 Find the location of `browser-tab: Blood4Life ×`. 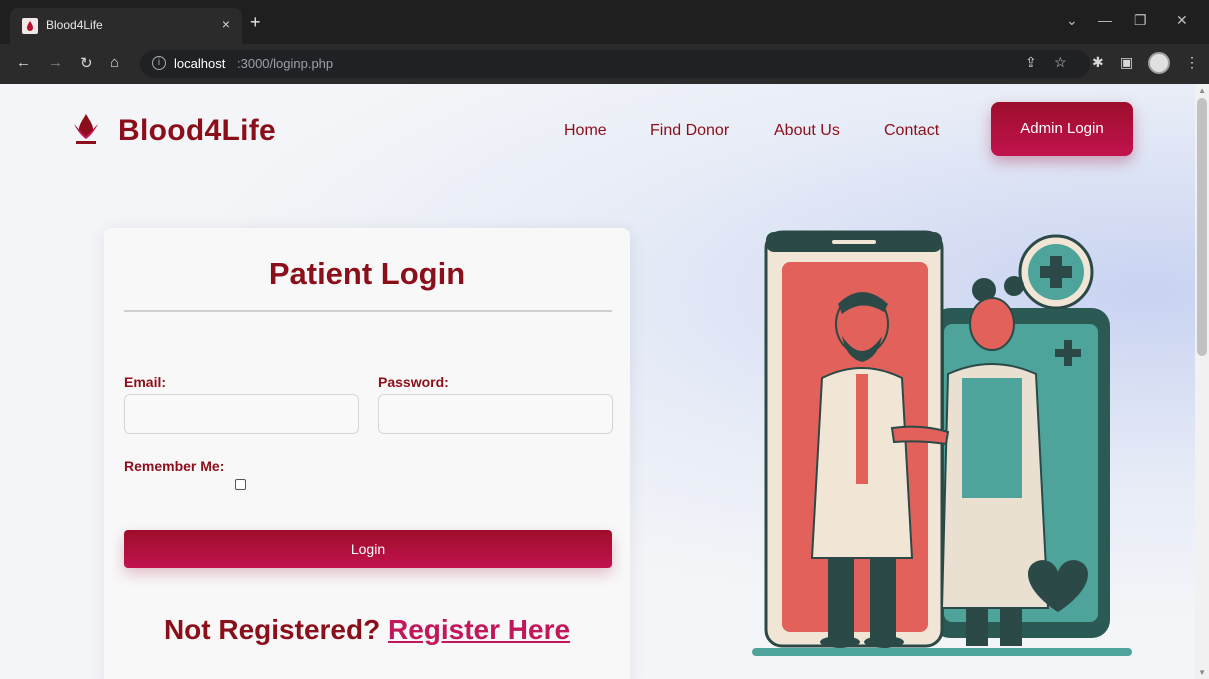

browser-tab: Blood4Life × is located at coordinates (126, 26).